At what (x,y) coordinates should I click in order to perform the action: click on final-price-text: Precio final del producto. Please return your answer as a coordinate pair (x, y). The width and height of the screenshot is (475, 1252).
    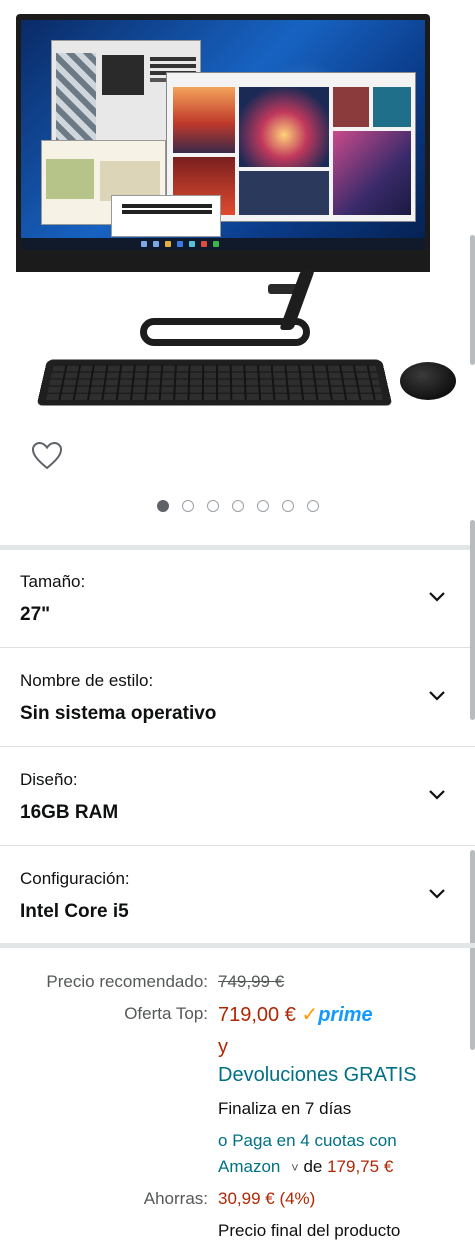
    Looking at the image, I should click on (309, 1230).